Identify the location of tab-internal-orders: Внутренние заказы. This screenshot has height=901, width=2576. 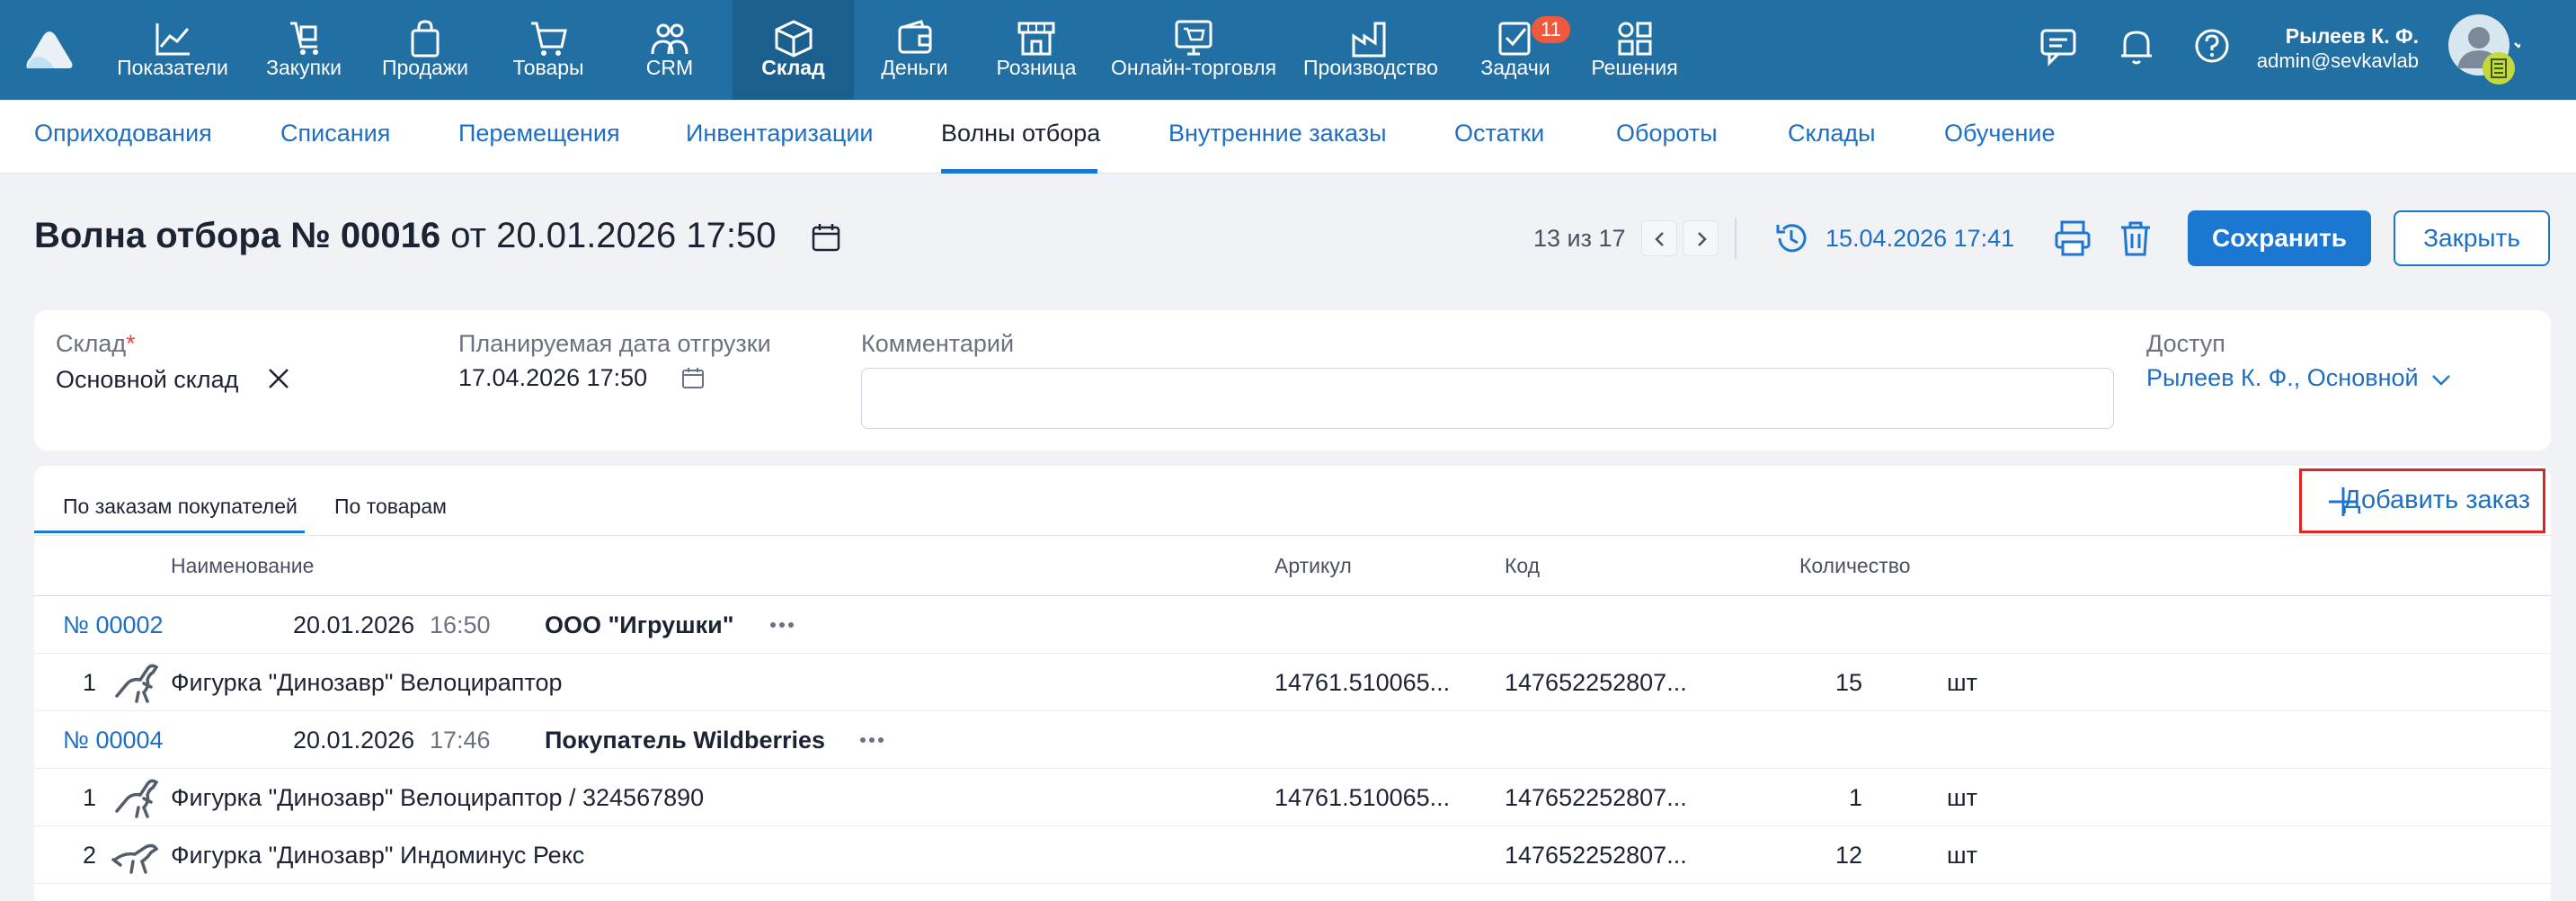
(1277, 133).